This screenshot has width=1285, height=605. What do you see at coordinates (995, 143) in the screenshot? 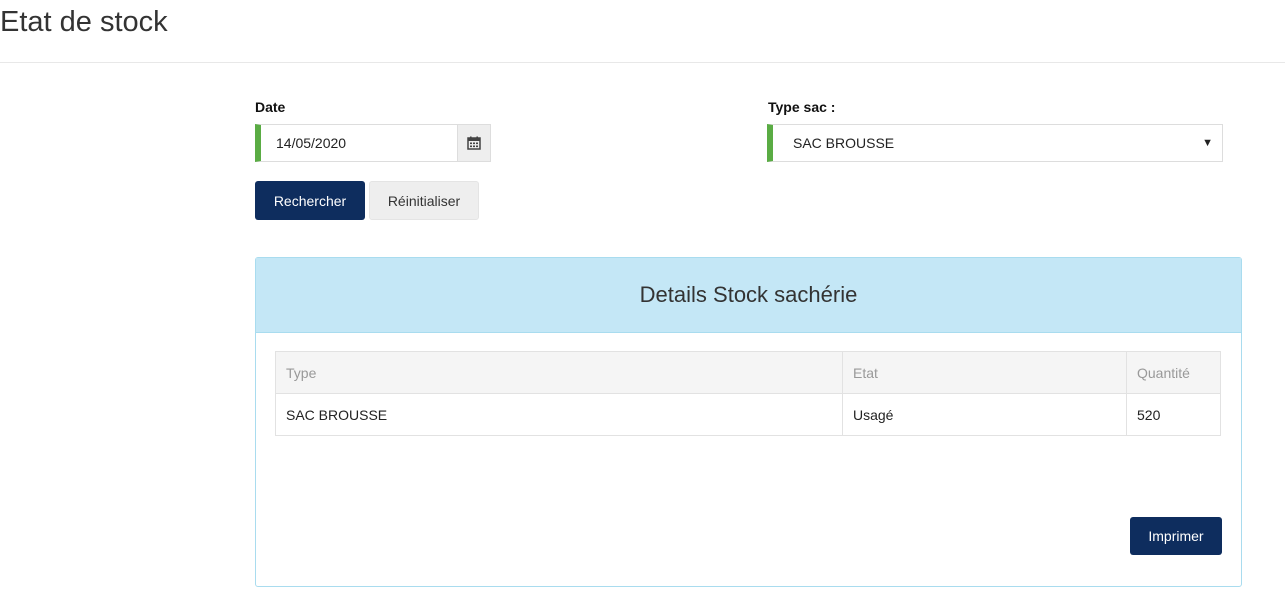
I see `type-sac-select: SAC BROUSSE ▼` at bounding box center [995, 143].